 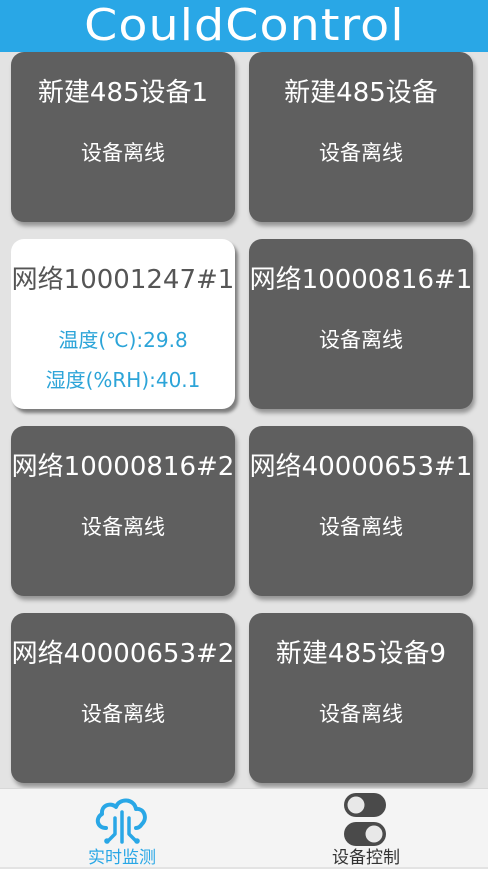 I want to click on device-name: 网络40000653#1, so click(x=361, y=467).